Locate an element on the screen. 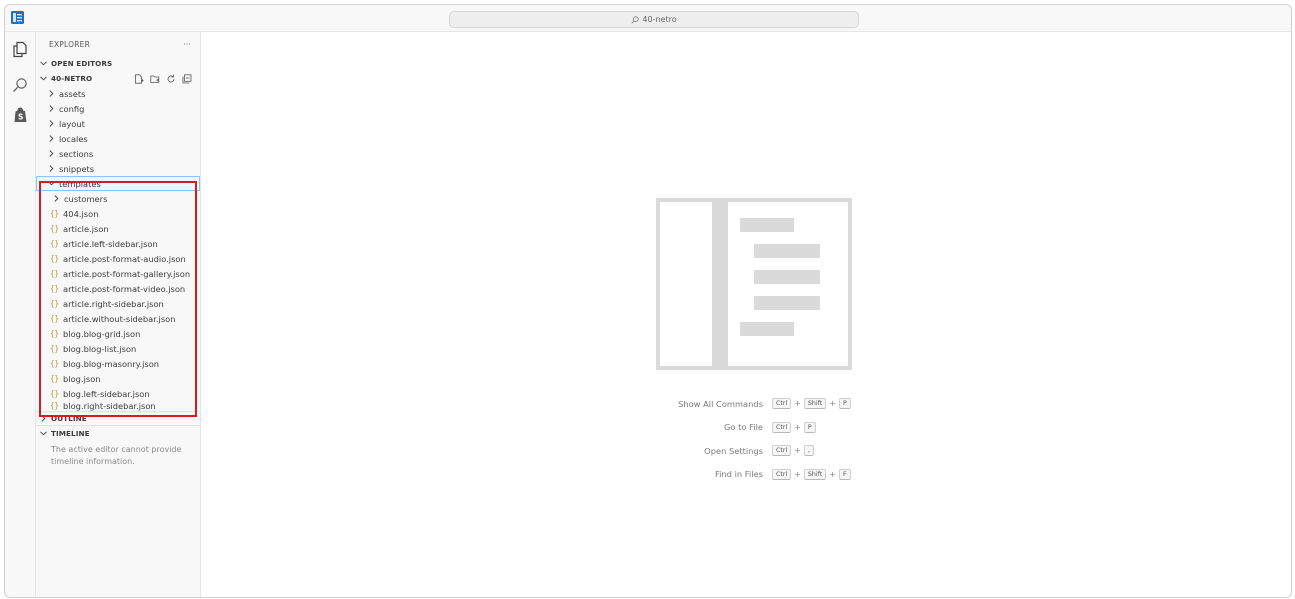 The height and width of the screenshot is (599, 1295). shortcut-label: Find in Files is located at coordinates (738, 474).